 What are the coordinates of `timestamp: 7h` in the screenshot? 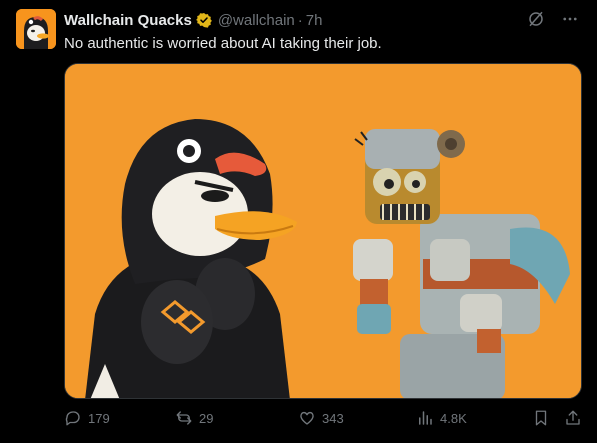 It's located at (314, 20).